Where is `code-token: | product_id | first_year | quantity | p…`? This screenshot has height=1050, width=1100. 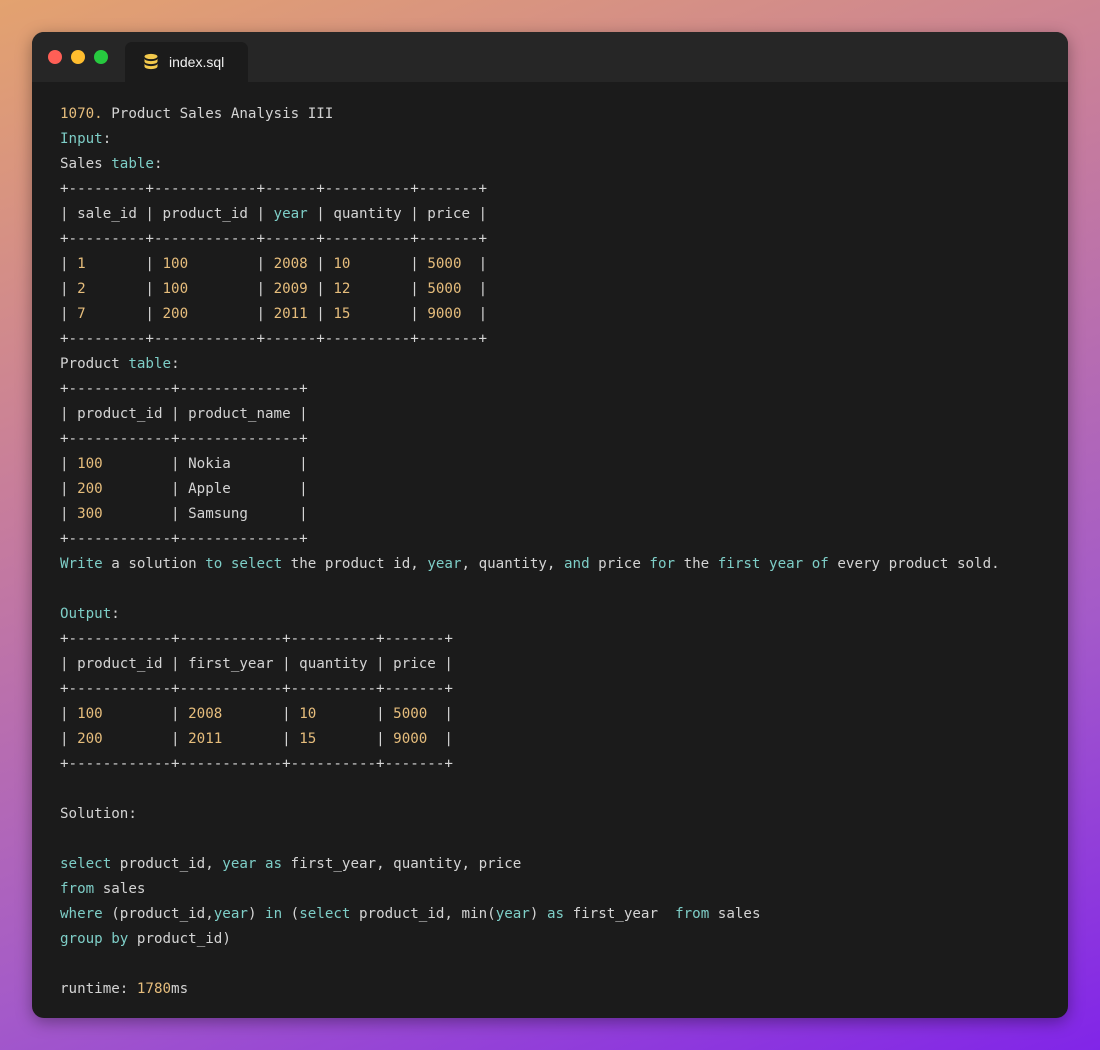 code-token: | product_id | first_year | quantity | p… is located at coordinates (256, 664).